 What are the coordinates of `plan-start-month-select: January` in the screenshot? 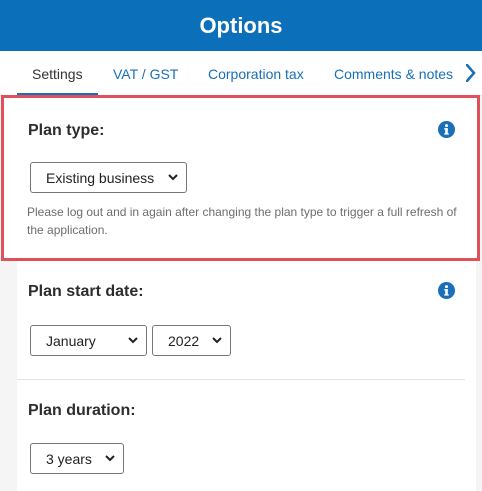 It's located at (88, 340).